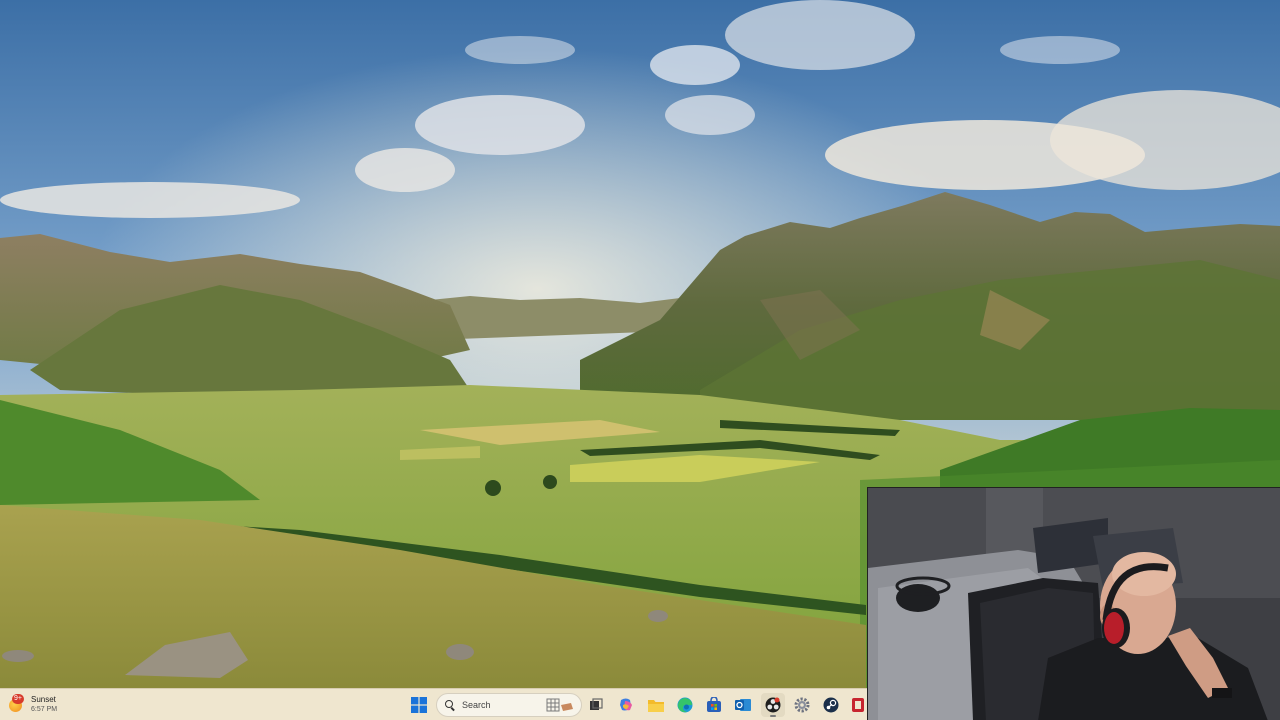 The height and width of the screenshot is (720, 1280). I want to click on app-button, so click(857, 705).